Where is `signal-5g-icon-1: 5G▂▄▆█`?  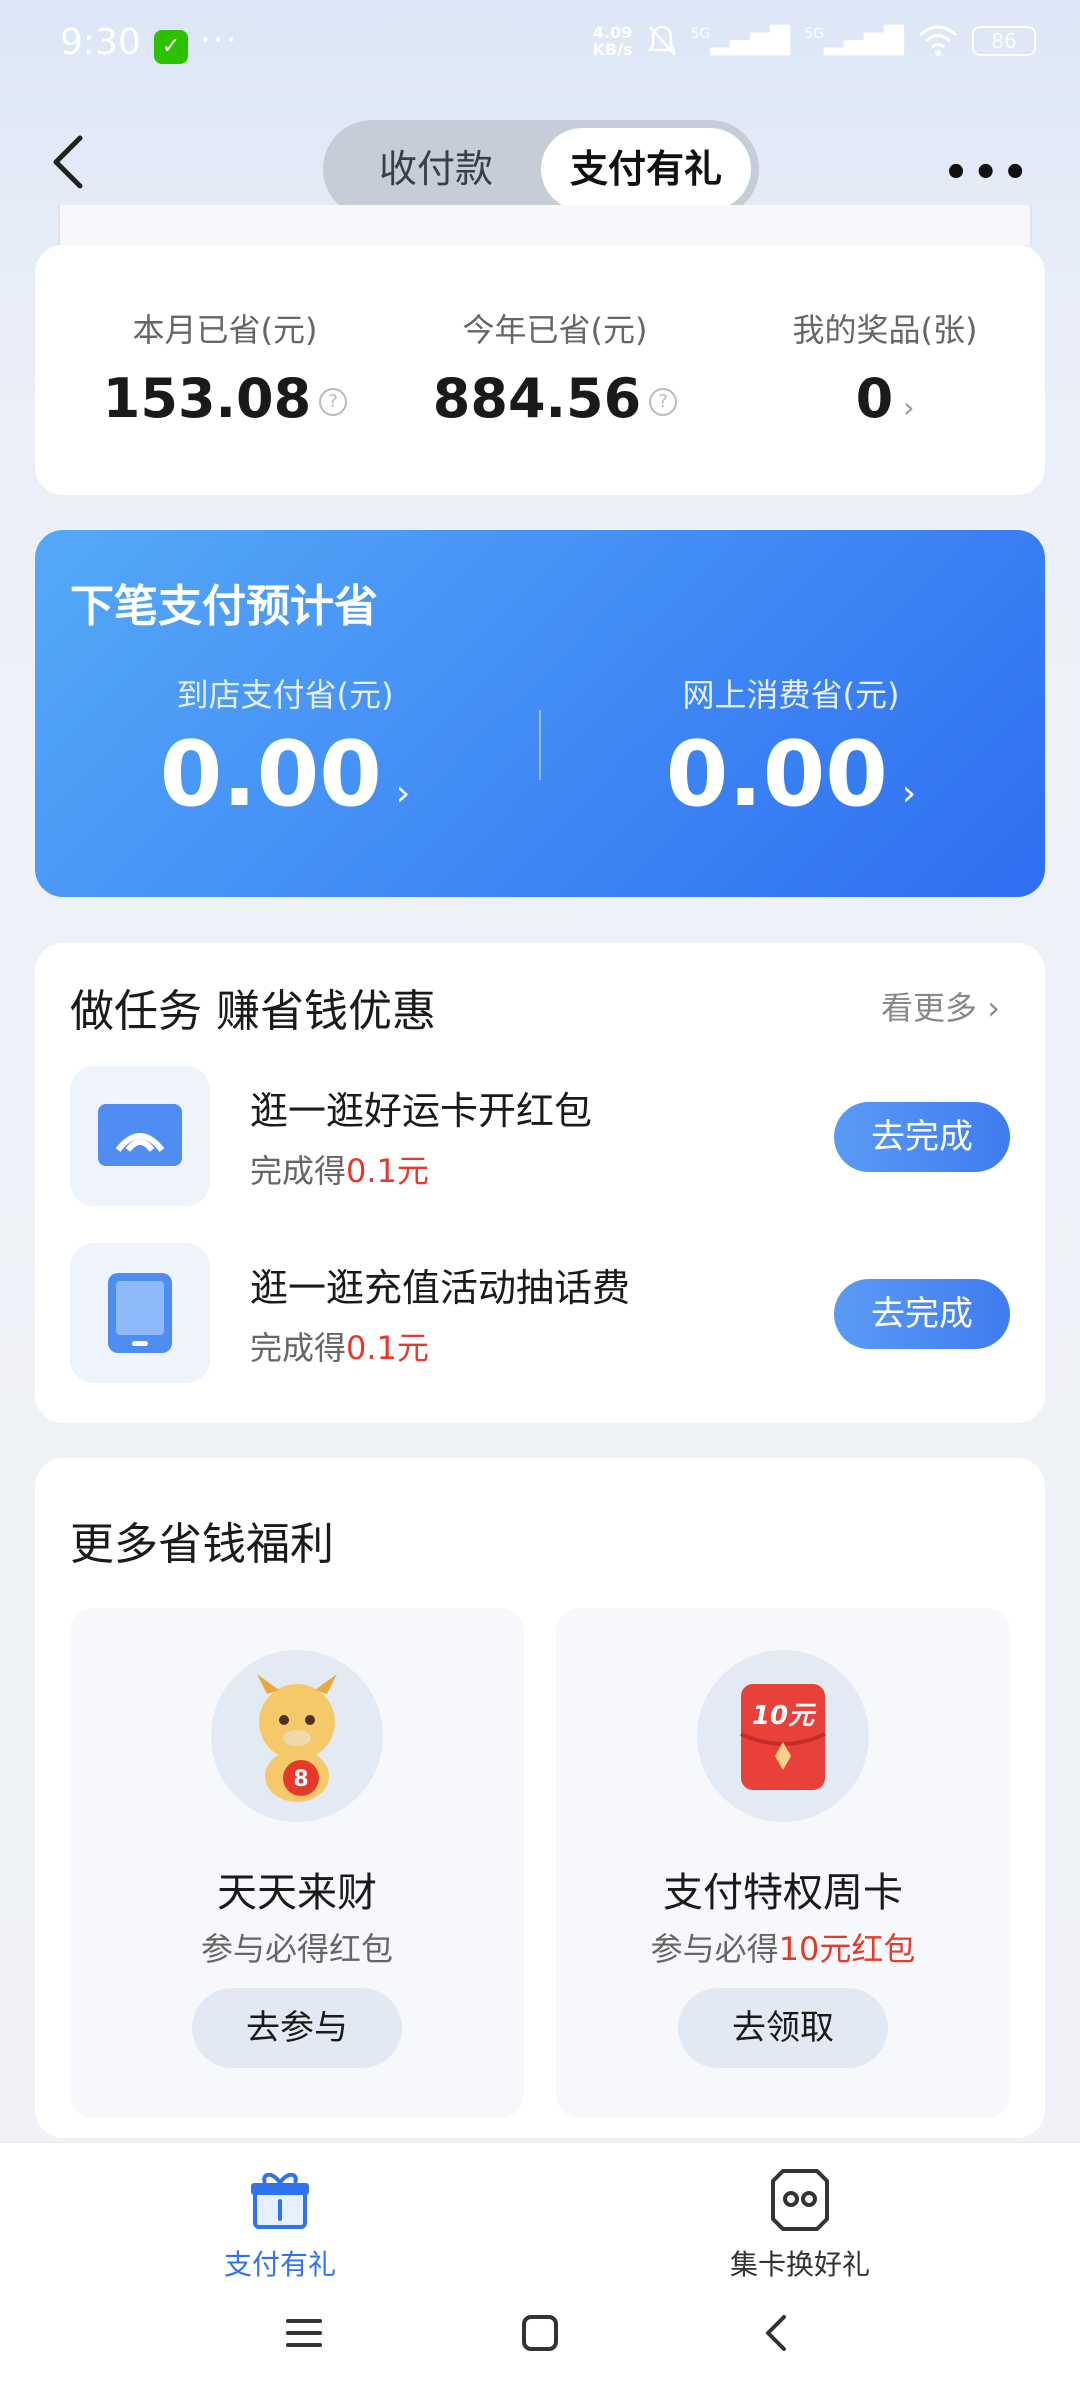 signal-5g-icon-1: 5G▂▄▆█ is located at coordinates (740, 41).